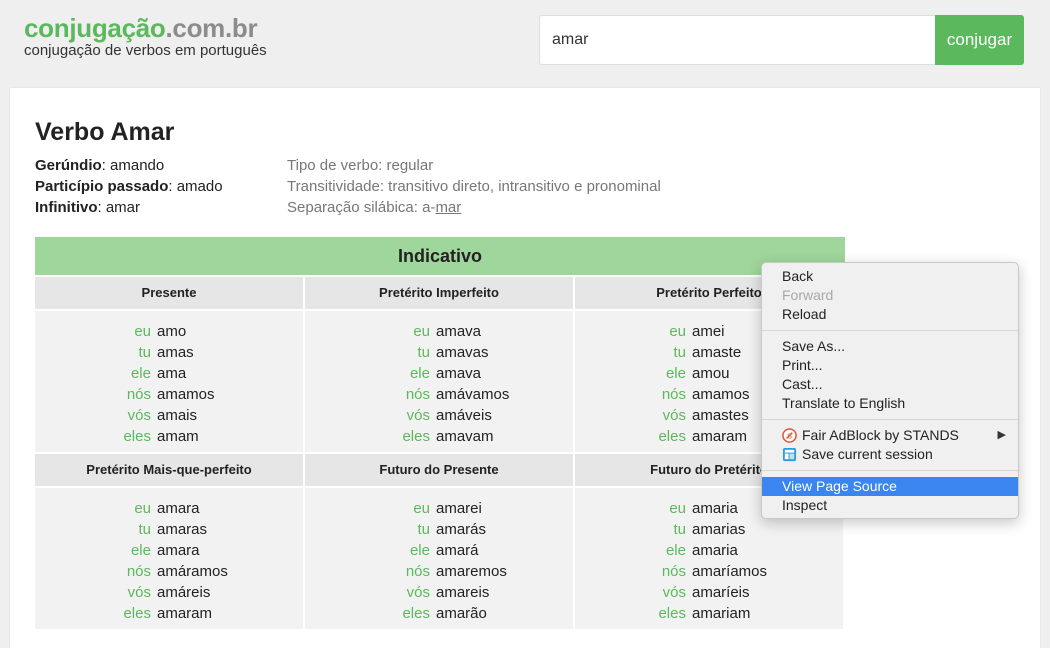 Image resolution: width=1050 pixels, height=648 pixels. I want to click on participio-row: Particípio passado: amado, so click(129, 186).